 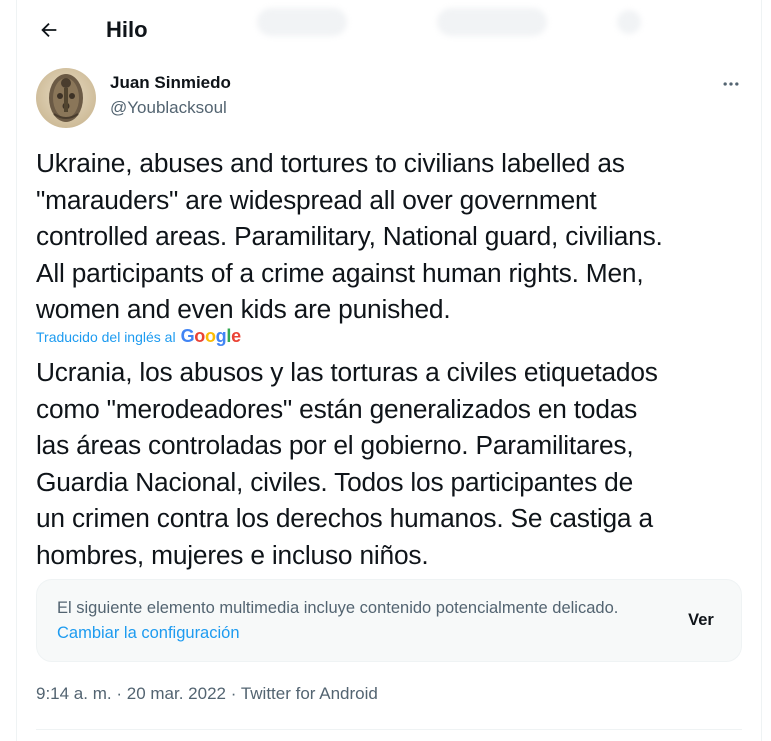 I want to click on more-button, so click(x=731, y=84).